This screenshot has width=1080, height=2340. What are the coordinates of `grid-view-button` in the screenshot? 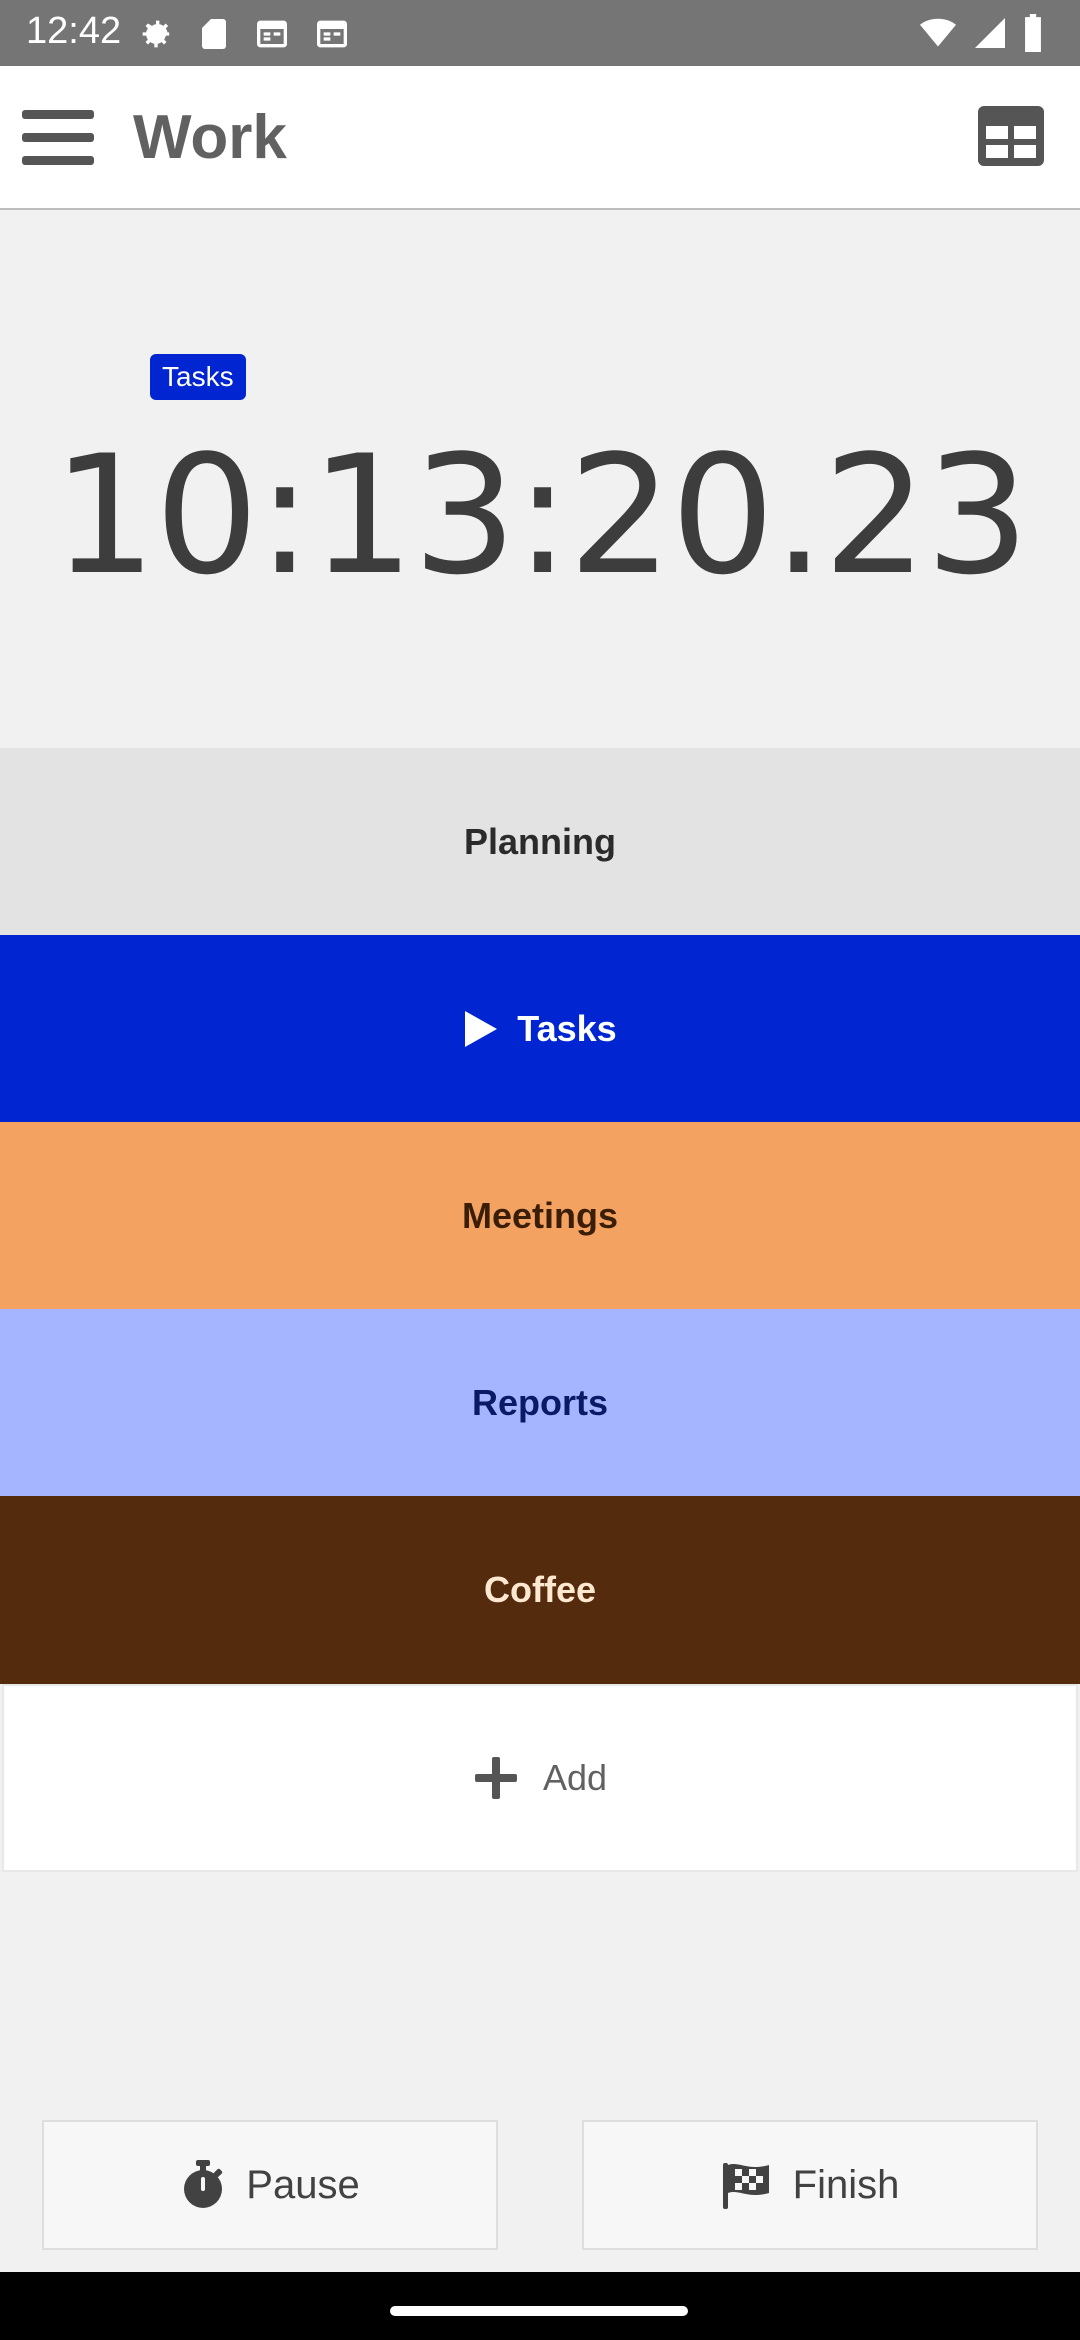 It's located at (1011, 136).